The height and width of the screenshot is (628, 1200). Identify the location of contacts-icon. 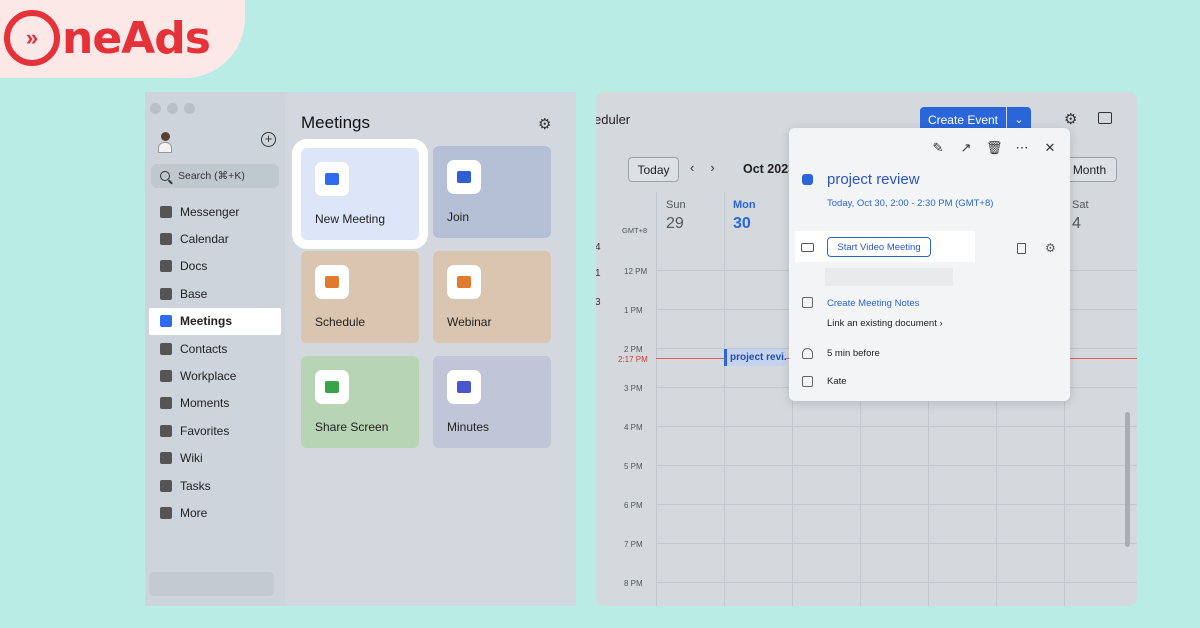
(166, 348).